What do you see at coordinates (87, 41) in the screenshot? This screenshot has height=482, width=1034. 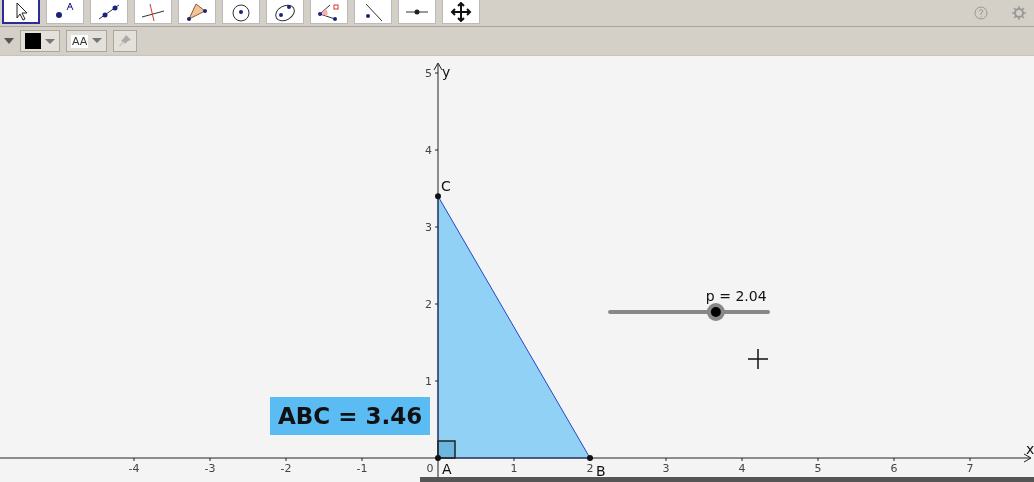 I see `text-style-button: AA` at bounding box center [87, 41].